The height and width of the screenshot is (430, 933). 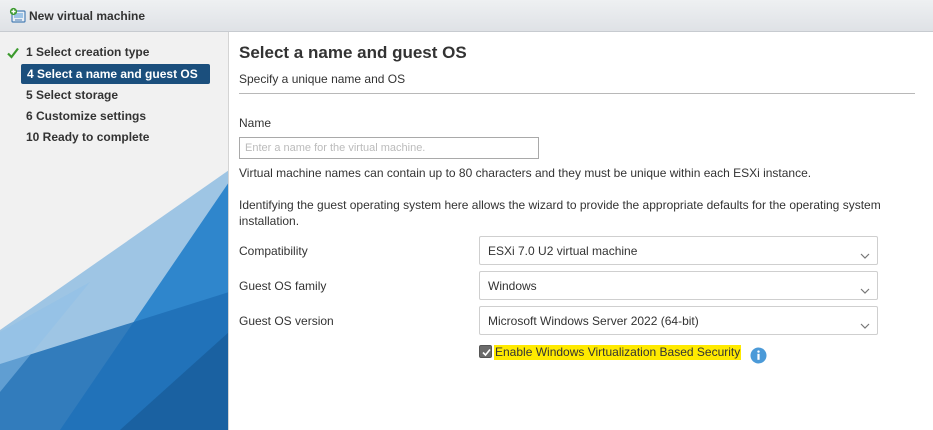 What do you see at coordinates (112, 74) in the screenshot?
I see `step-label: 4 Select a name and guest OS` at bounding box center [112, 74].